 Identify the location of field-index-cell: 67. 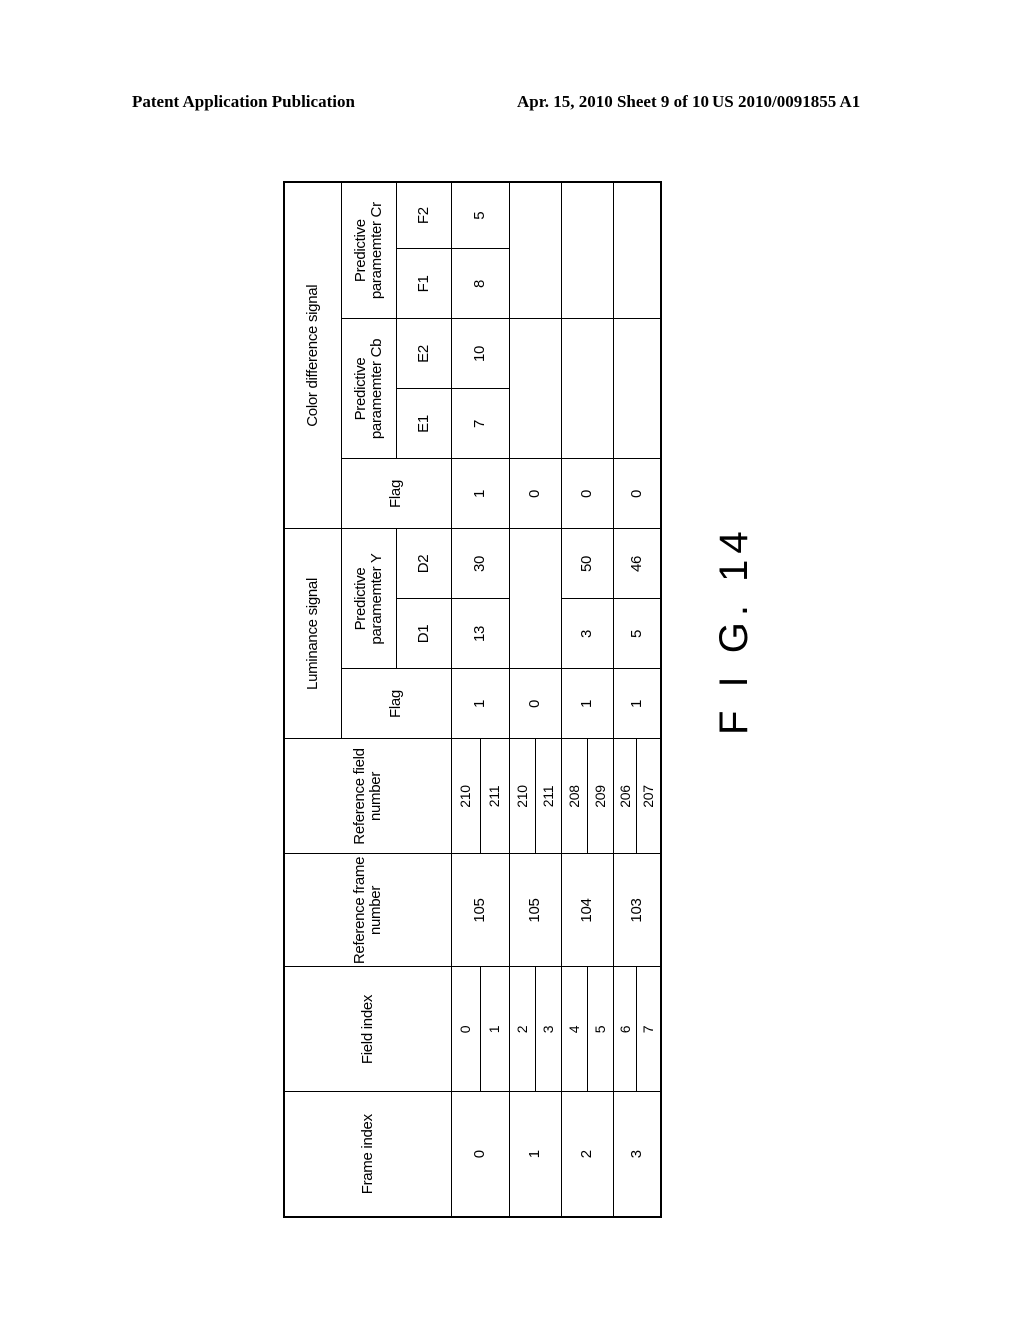
(637, 1029).